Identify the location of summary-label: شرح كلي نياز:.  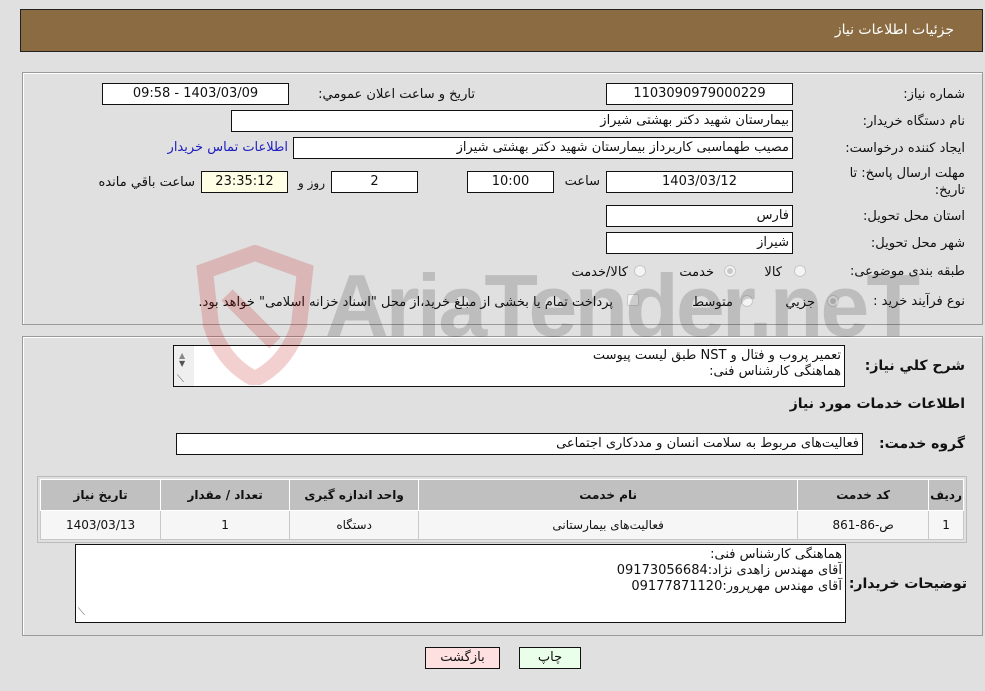
(914, 366).